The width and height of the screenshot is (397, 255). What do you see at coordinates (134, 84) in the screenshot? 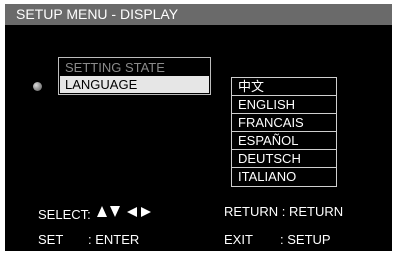
I see `menu-item-language: LANGUAGE` at bounding box center [134, 84].